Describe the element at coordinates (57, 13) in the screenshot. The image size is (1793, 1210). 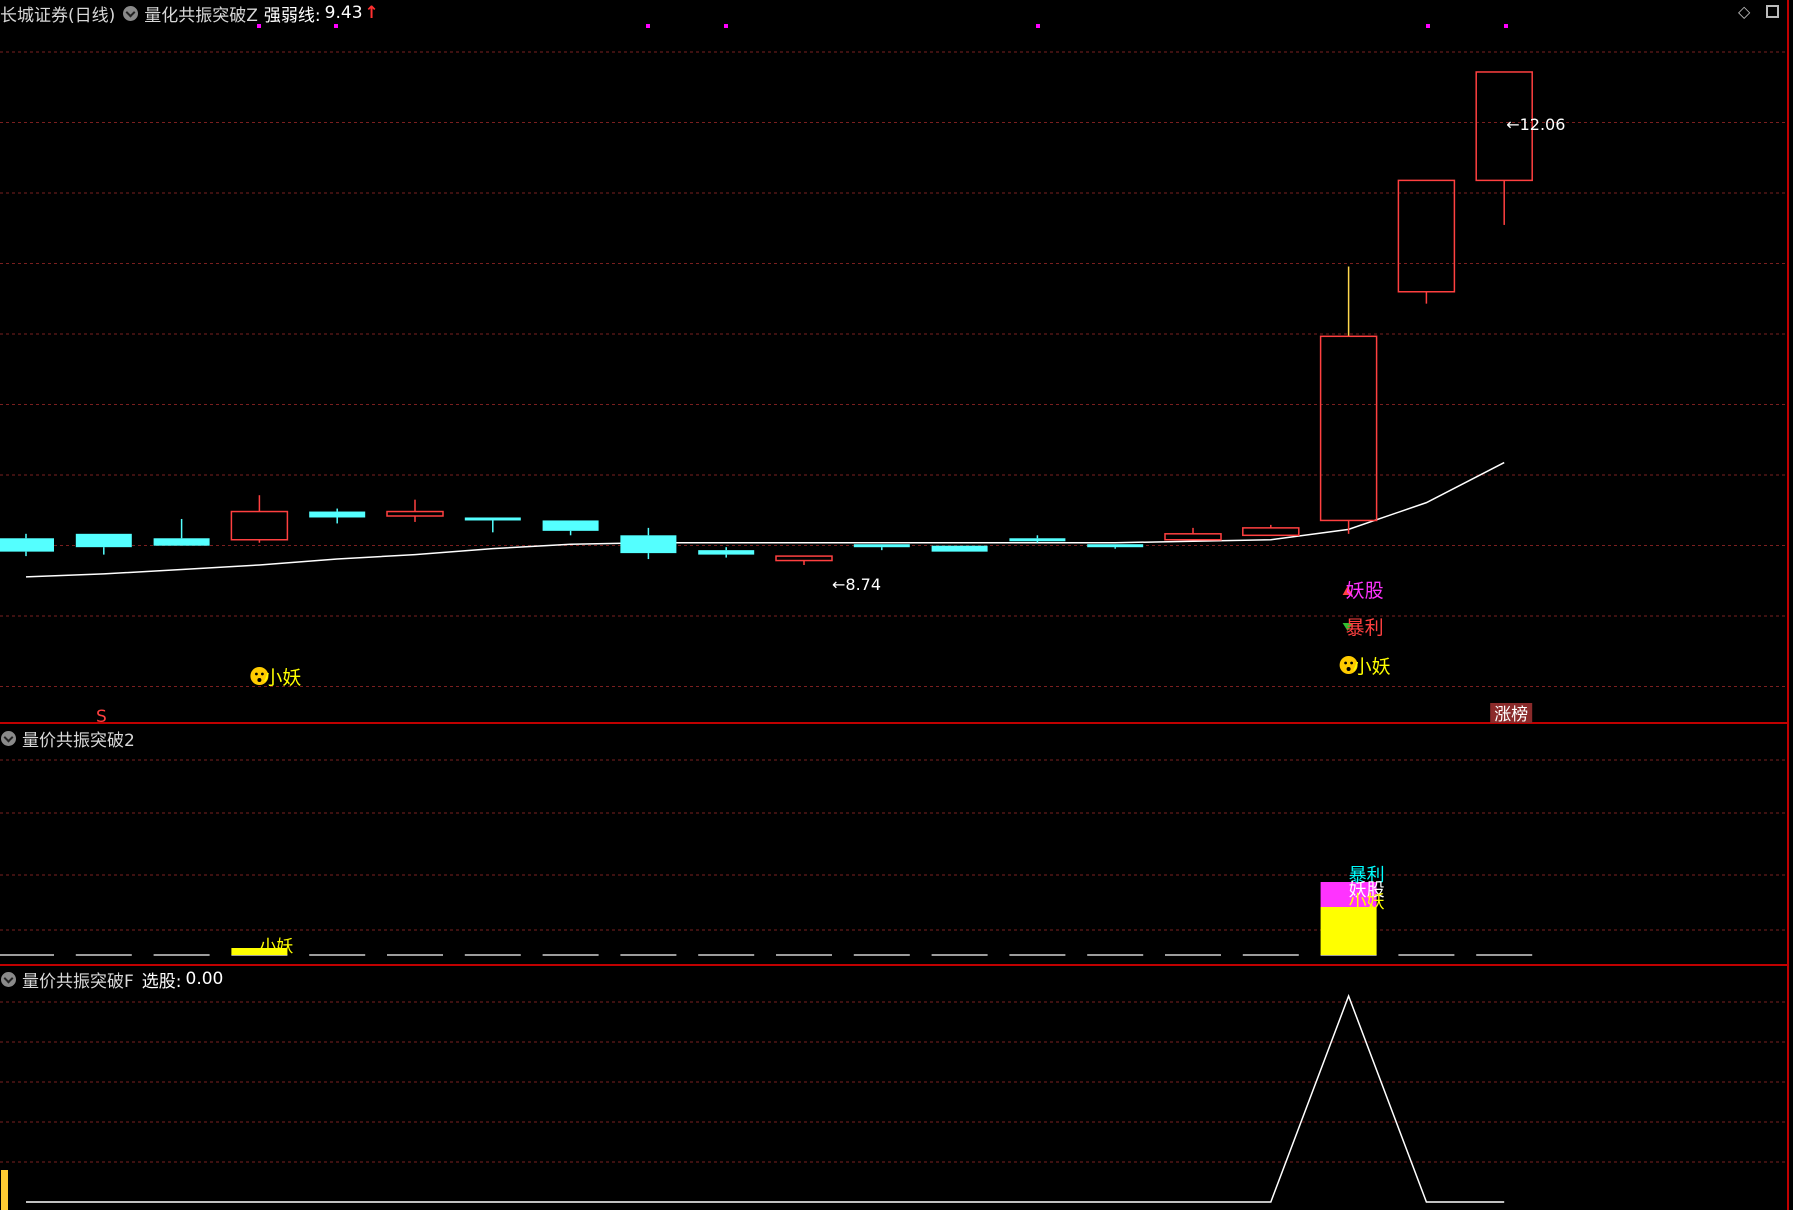
I see `stock-title: 长城证券(日线)` at that location.